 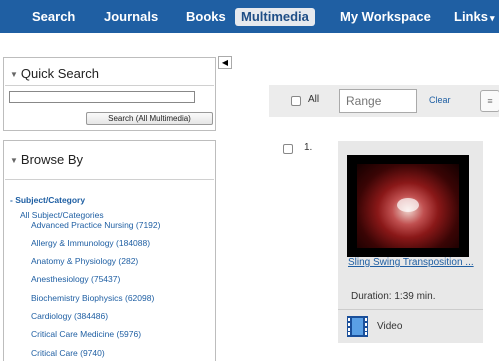 I want to click on media-type-row: Video, so click(x=410, y=327).